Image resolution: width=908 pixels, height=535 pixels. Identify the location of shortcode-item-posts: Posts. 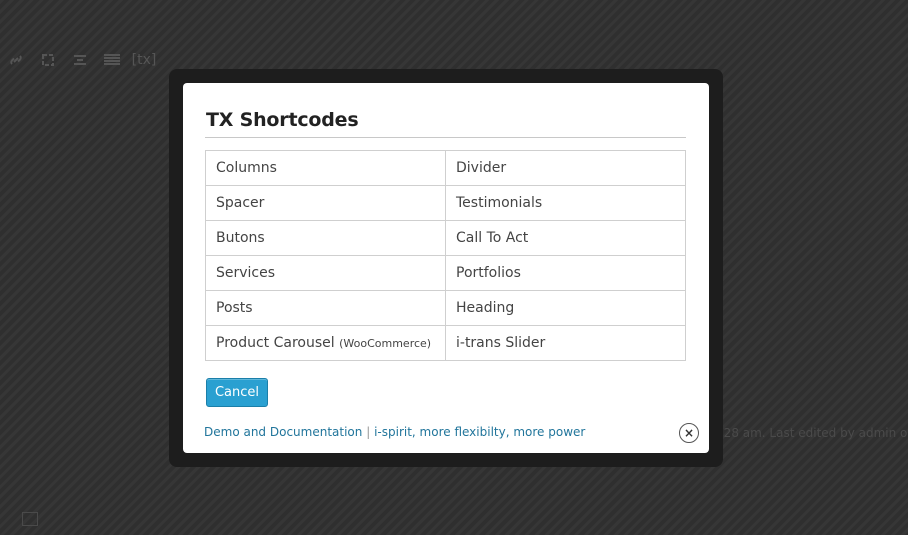
(325, 308).